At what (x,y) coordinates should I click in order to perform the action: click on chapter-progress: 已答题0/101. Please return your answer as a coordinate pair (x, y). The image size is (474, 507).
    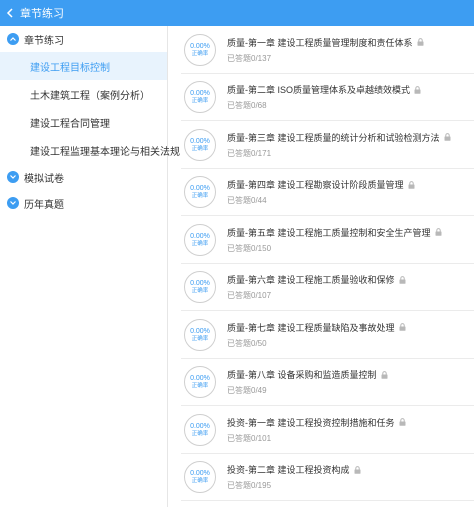
    Looking at the image, I should click on (249, 438).